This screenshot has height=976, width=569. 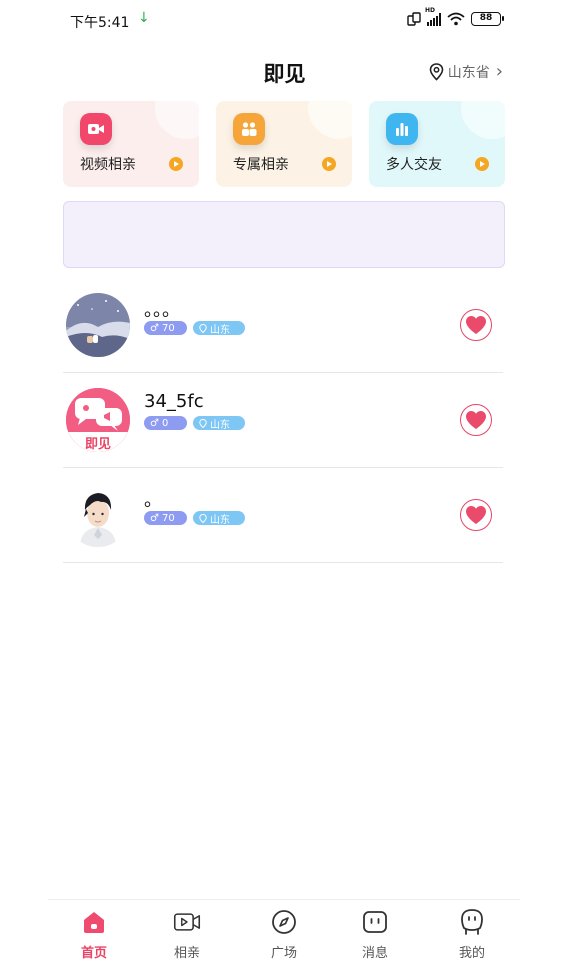 What do you see at coordinates (284, 72) in the screenshot?
I see `top-header: 即见 山东省 ›` at bounding box center [284, 72].